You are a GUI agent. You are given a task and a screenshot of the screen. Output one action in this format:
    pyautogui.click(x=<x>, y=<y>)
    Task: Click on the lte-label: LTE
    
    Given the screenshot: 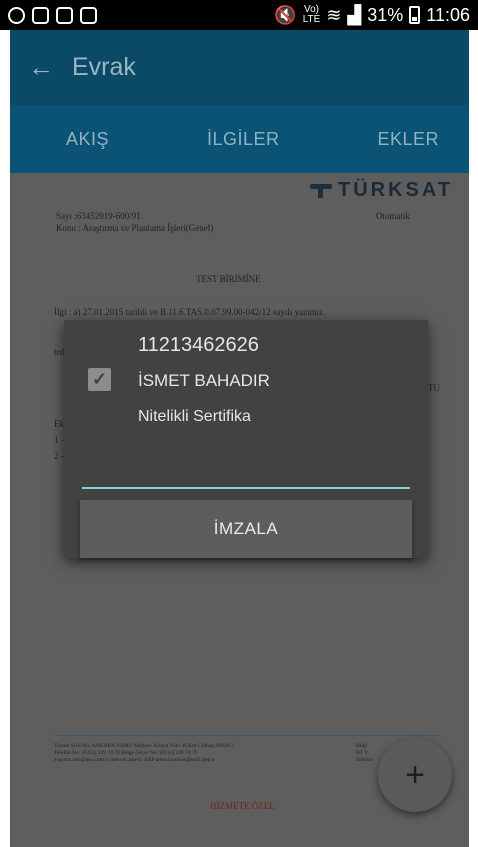 What is the action you would take?
    pyautogui.click(x=311, y=19)
    